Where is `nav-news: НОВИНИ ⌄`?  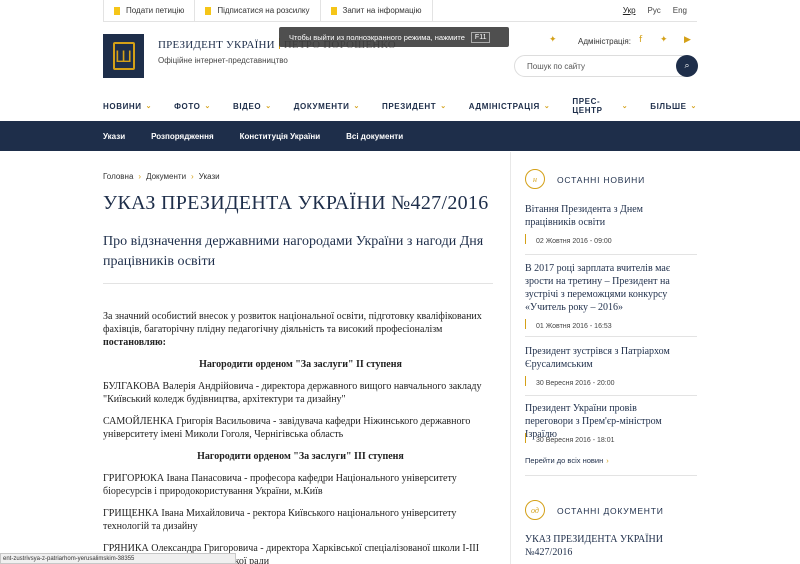
nav-news: НОВИНИ ⌄ is located at coordinates (127, 106).